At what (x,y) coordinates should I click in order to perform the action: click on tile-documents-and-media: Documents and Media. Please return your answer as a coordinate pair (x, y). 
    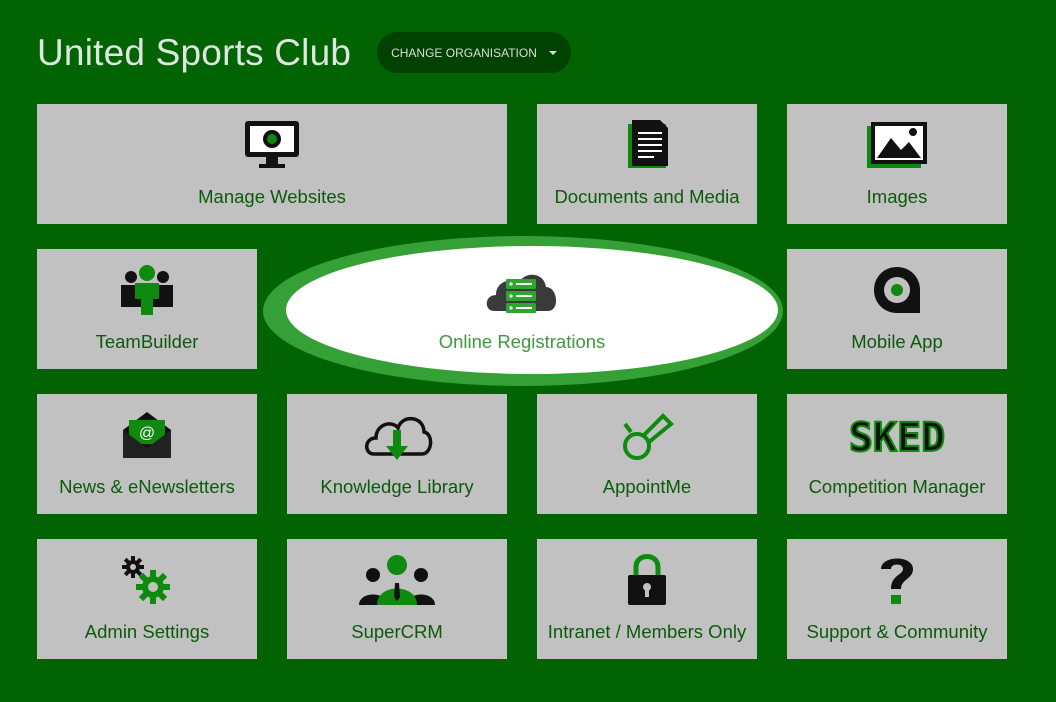
    Looking at the image, I should click on (647, 164).